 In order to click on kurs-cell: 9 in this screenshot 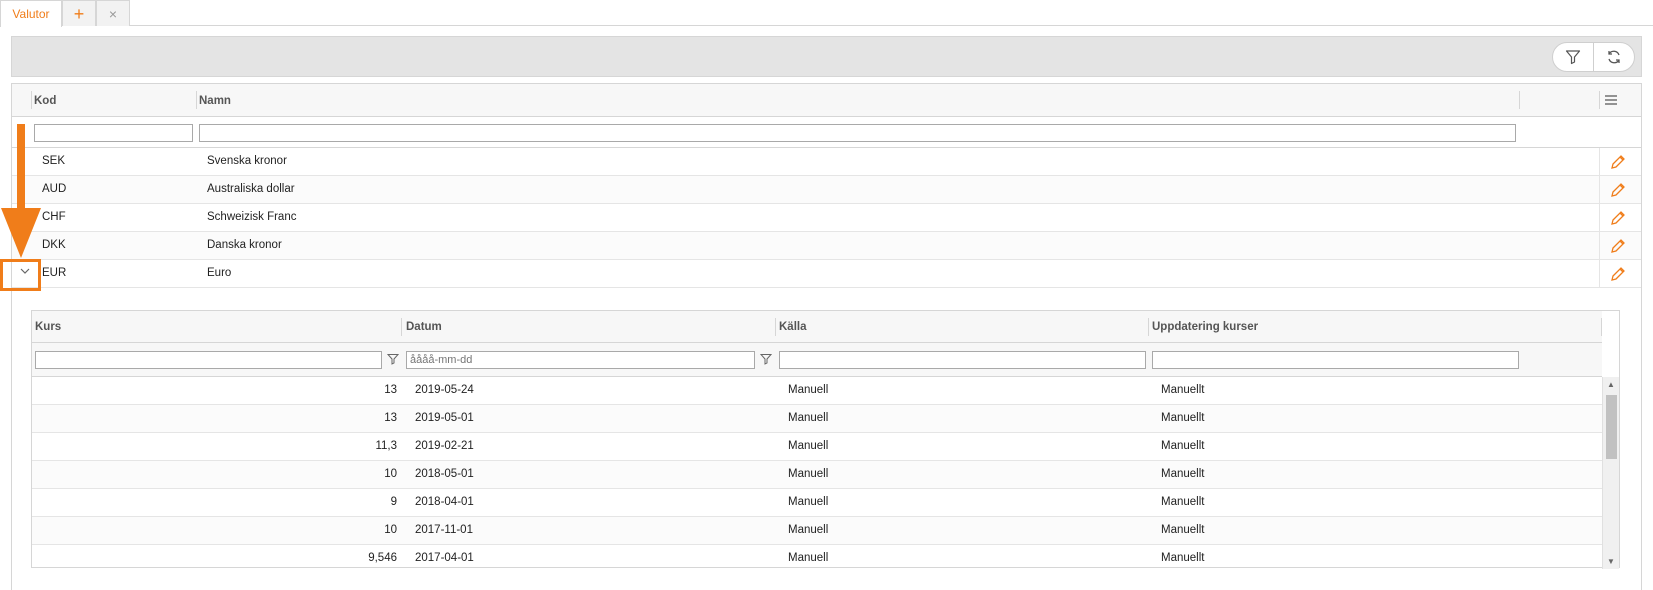, I will do `click(393, 502)`.